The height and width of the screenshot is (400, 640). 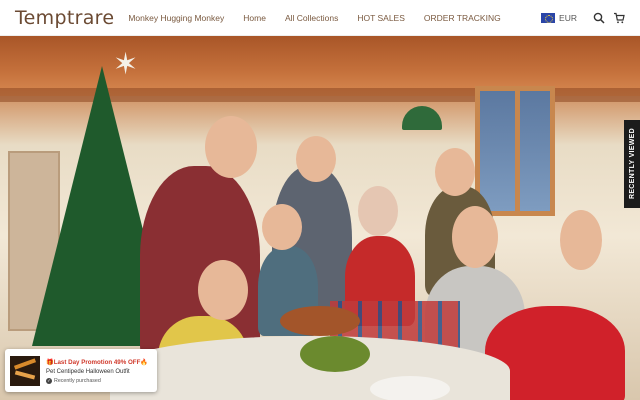 What do you see at coordinates (515, 151) in the screenshot?
I see `background-window` at bounding box center [515, 151].